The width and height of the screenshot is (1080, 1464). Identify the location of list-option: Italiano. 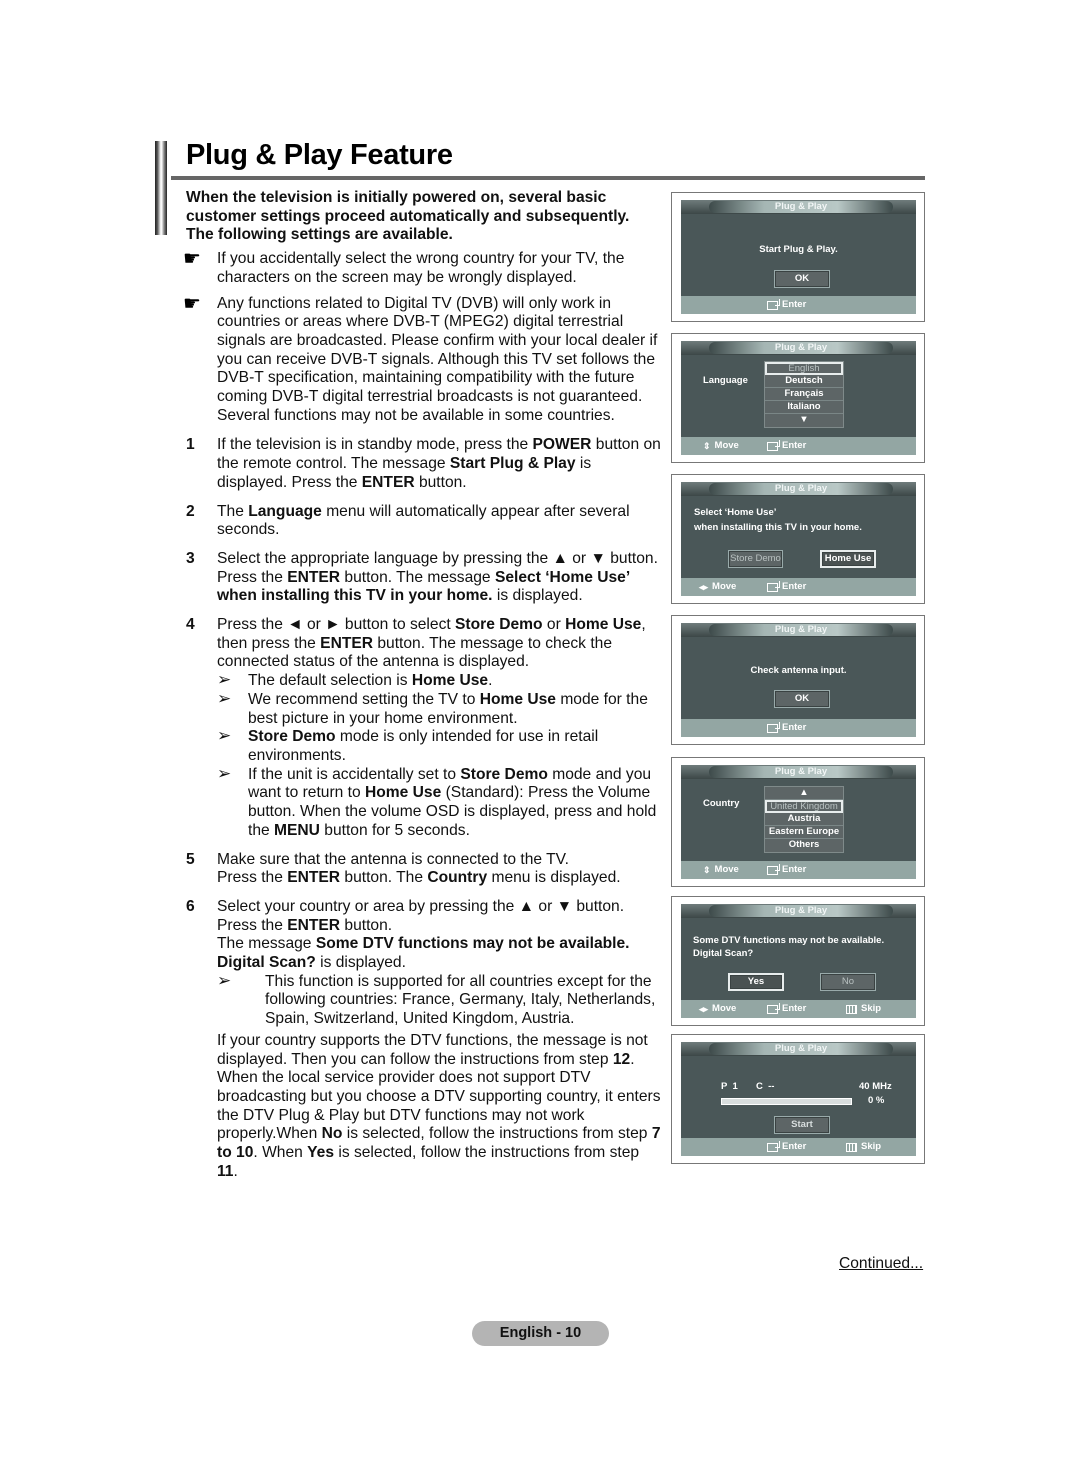
(804, 407).